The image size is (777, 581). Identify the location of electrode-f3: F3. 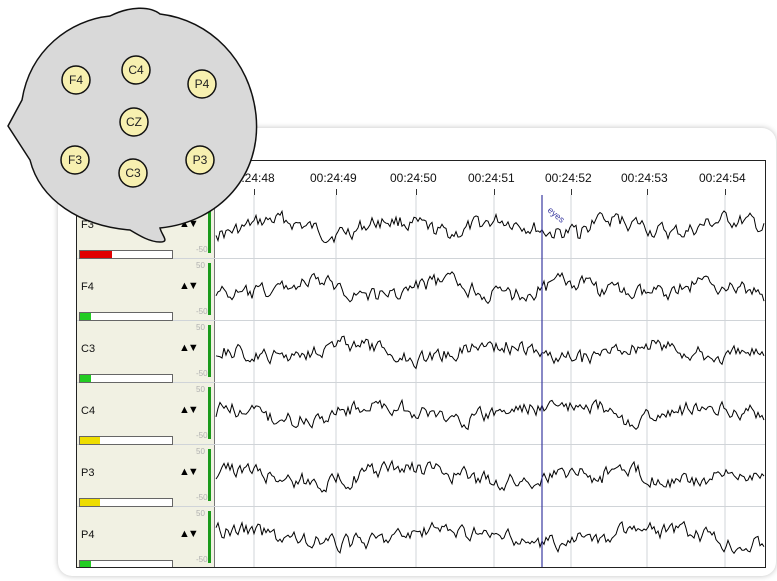
(75, 160).